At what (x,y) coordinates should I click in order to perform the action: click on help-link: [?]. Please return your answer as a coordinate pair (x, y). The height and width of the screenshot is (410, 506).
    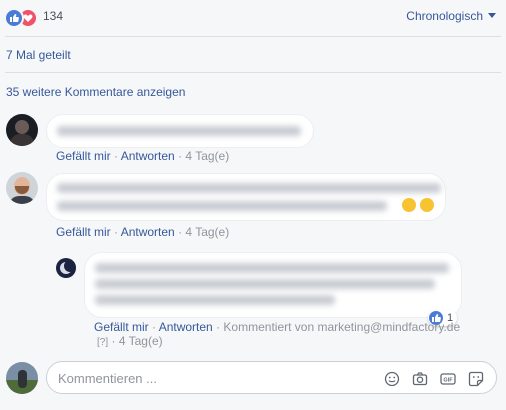
    Looking at the image, I should click on (102, 342).